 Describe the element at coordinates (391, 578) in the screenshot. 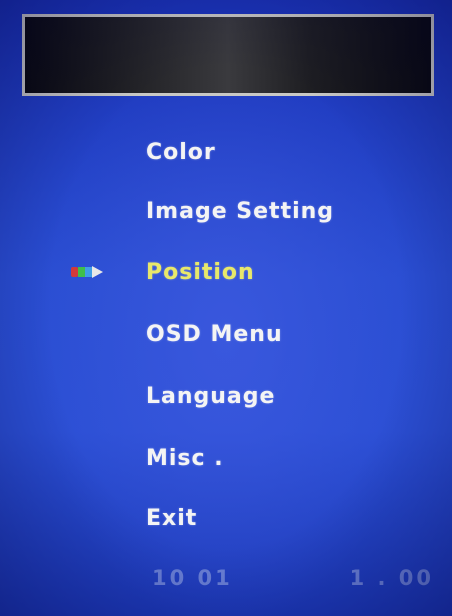

I see `firmware-version: 1 . 00` at that location.